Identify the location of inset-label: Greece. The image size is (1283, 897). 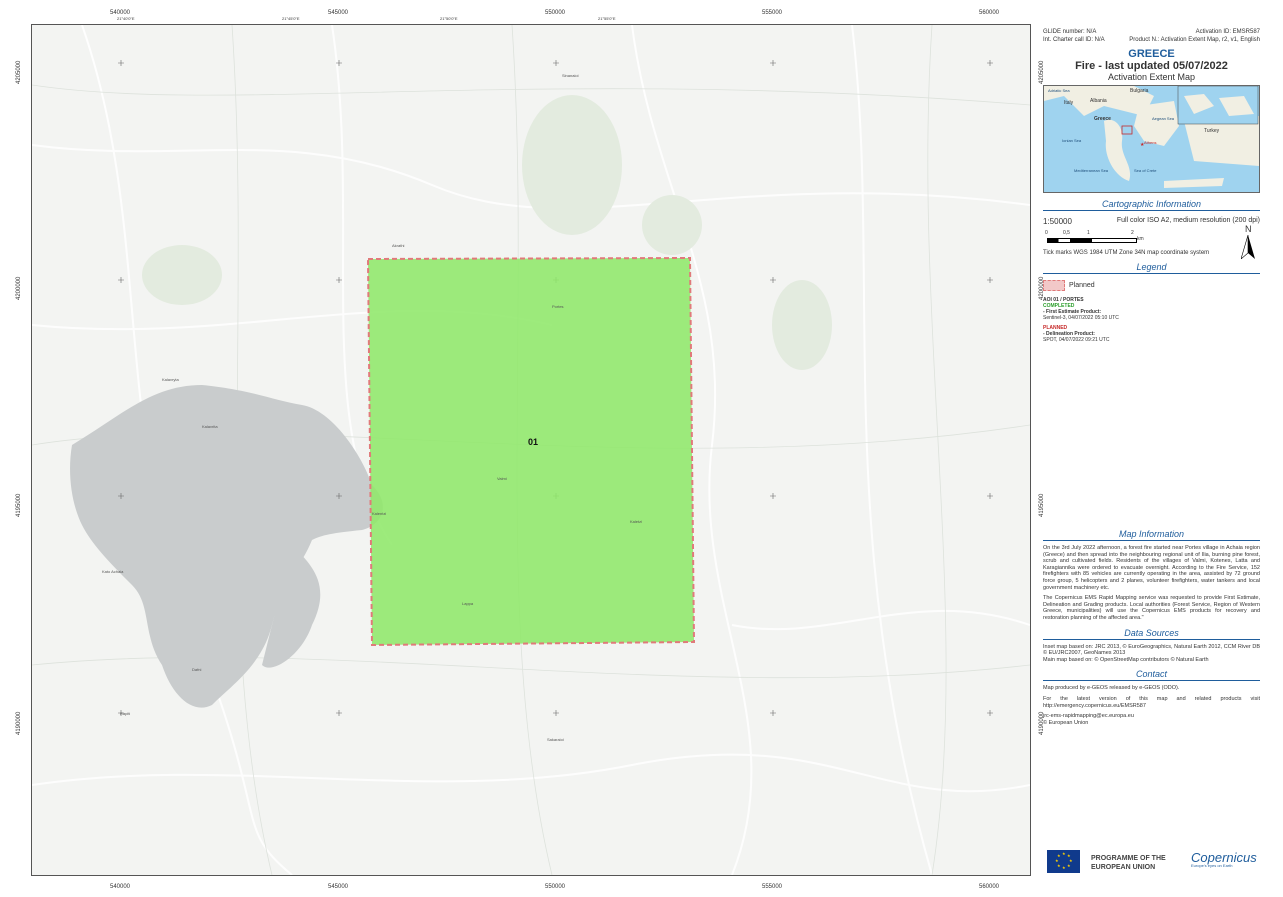
(1102, 119).